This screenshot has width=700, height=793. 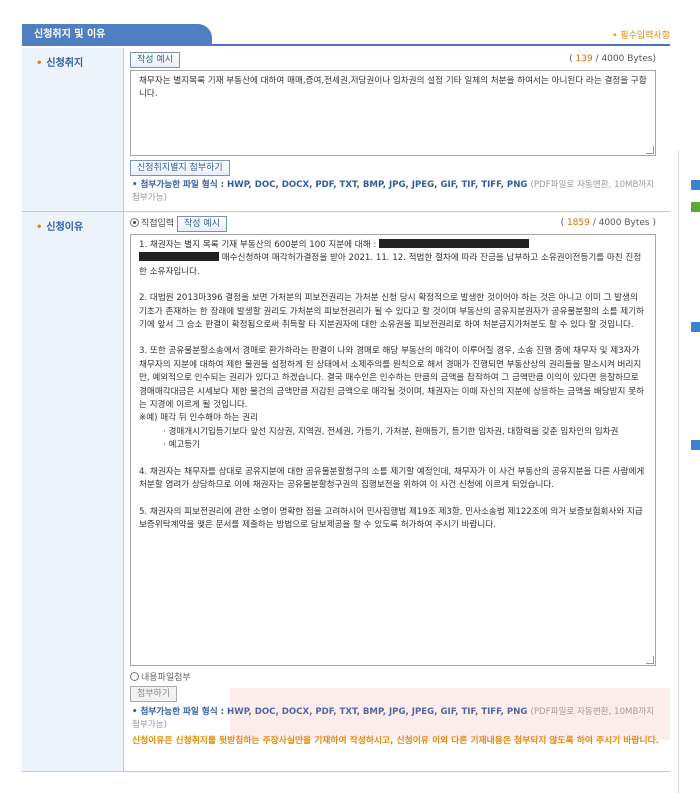 What do you see at coordinates (608, 223) in the screenshot?
I see `reason-byte-counter: ( 1859 / 4000 Bytes )` at bounding box center [608, 223].